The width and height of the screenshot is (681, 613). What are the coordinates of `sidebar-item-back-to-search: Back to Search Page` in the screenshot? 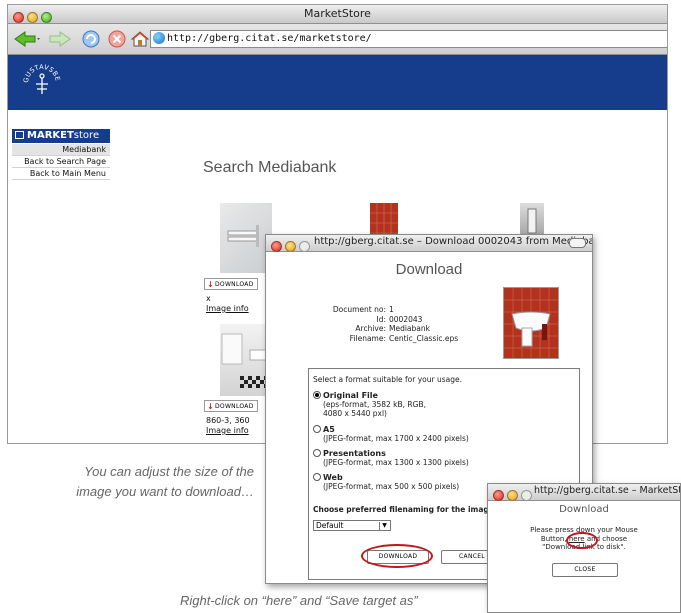 It's located at (61, 162).